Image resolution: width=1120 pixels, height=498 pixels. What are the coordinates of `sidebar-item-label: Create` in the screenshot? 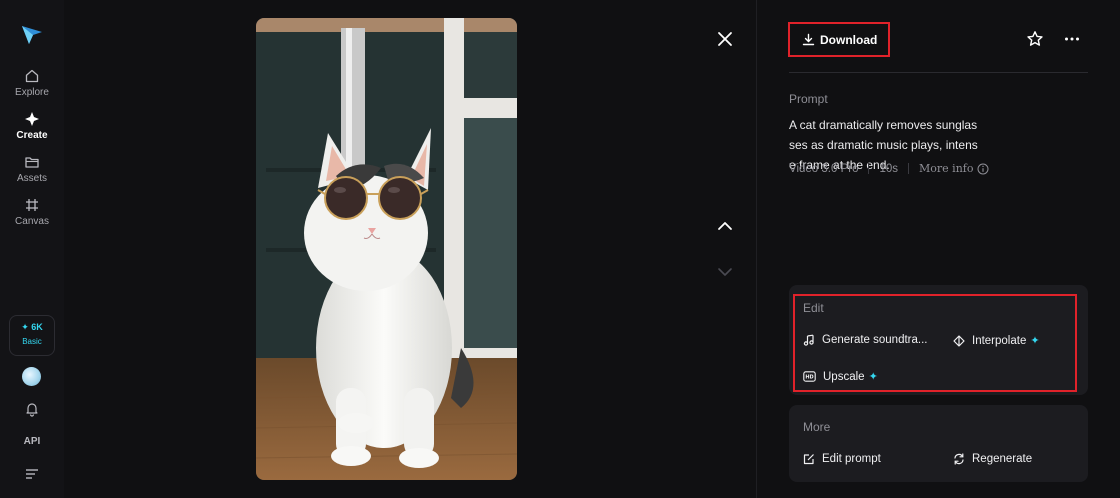 It's located at (32, 135).